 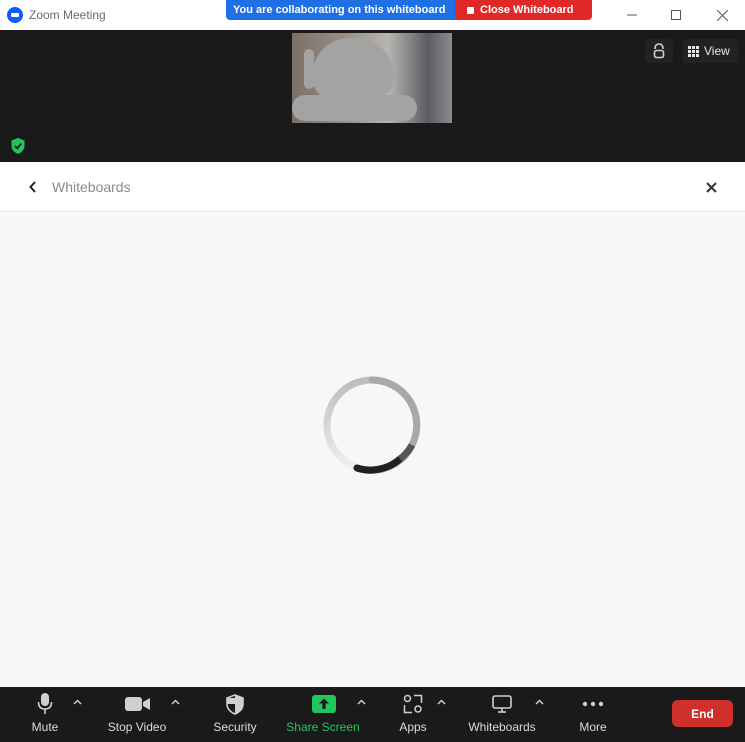 What do you see at coordinates (372, 187) in the screenshot?
I see `whiteboards-header: Whiteboards` at bounding box center [372, 187].